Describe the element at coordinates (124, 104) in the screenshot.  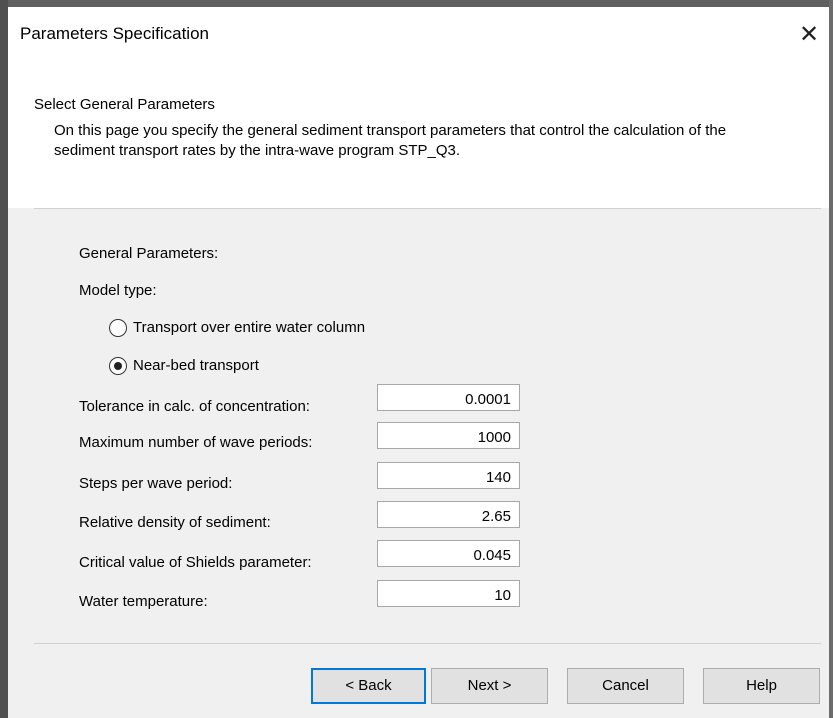
I see `section-heading: Select General Parameters` at that location.